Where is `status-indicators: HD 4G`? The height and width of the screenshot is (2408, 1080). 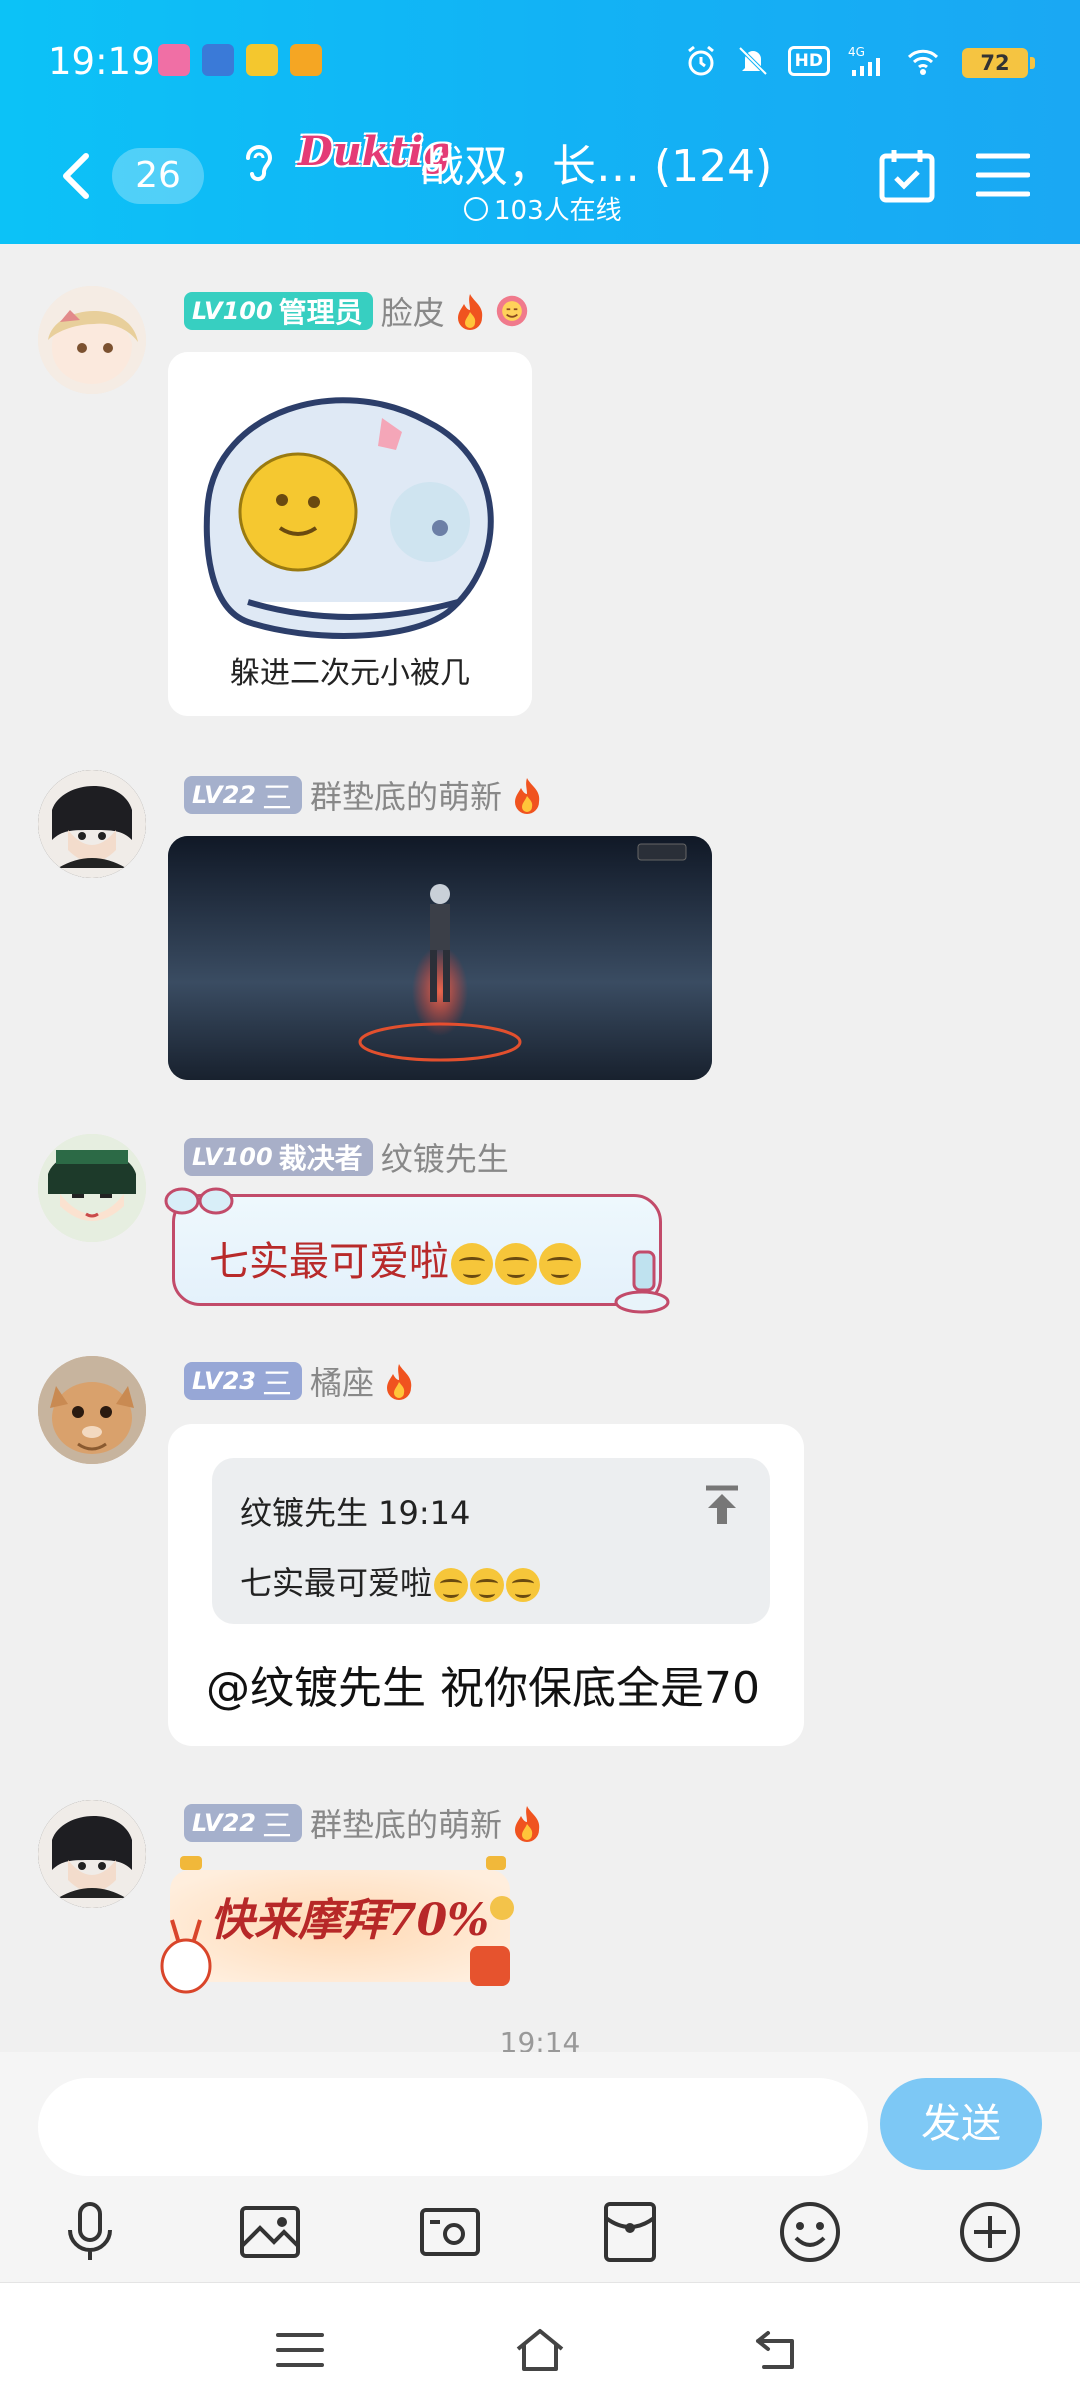
status-indicators: HD 4G is located at coordinates (812, 61).